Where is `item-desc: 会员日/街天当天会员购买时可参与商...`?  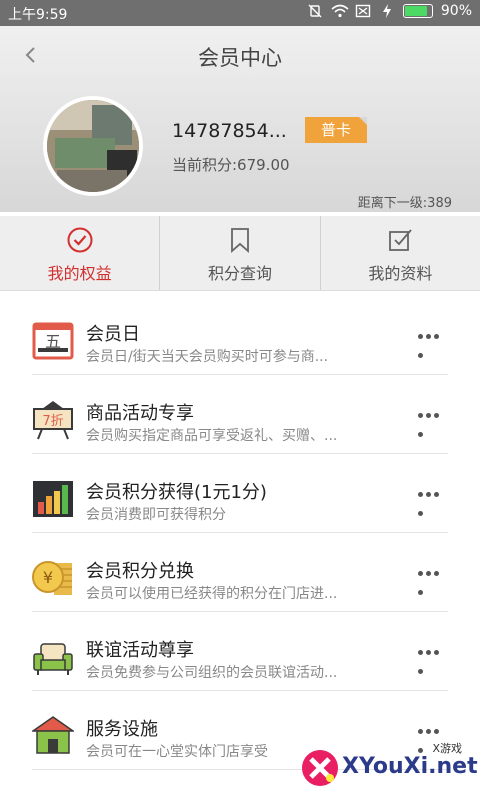
item-desc: 会员日/街天当天会员购买时可参与商... is located at coordinates (207, 357).